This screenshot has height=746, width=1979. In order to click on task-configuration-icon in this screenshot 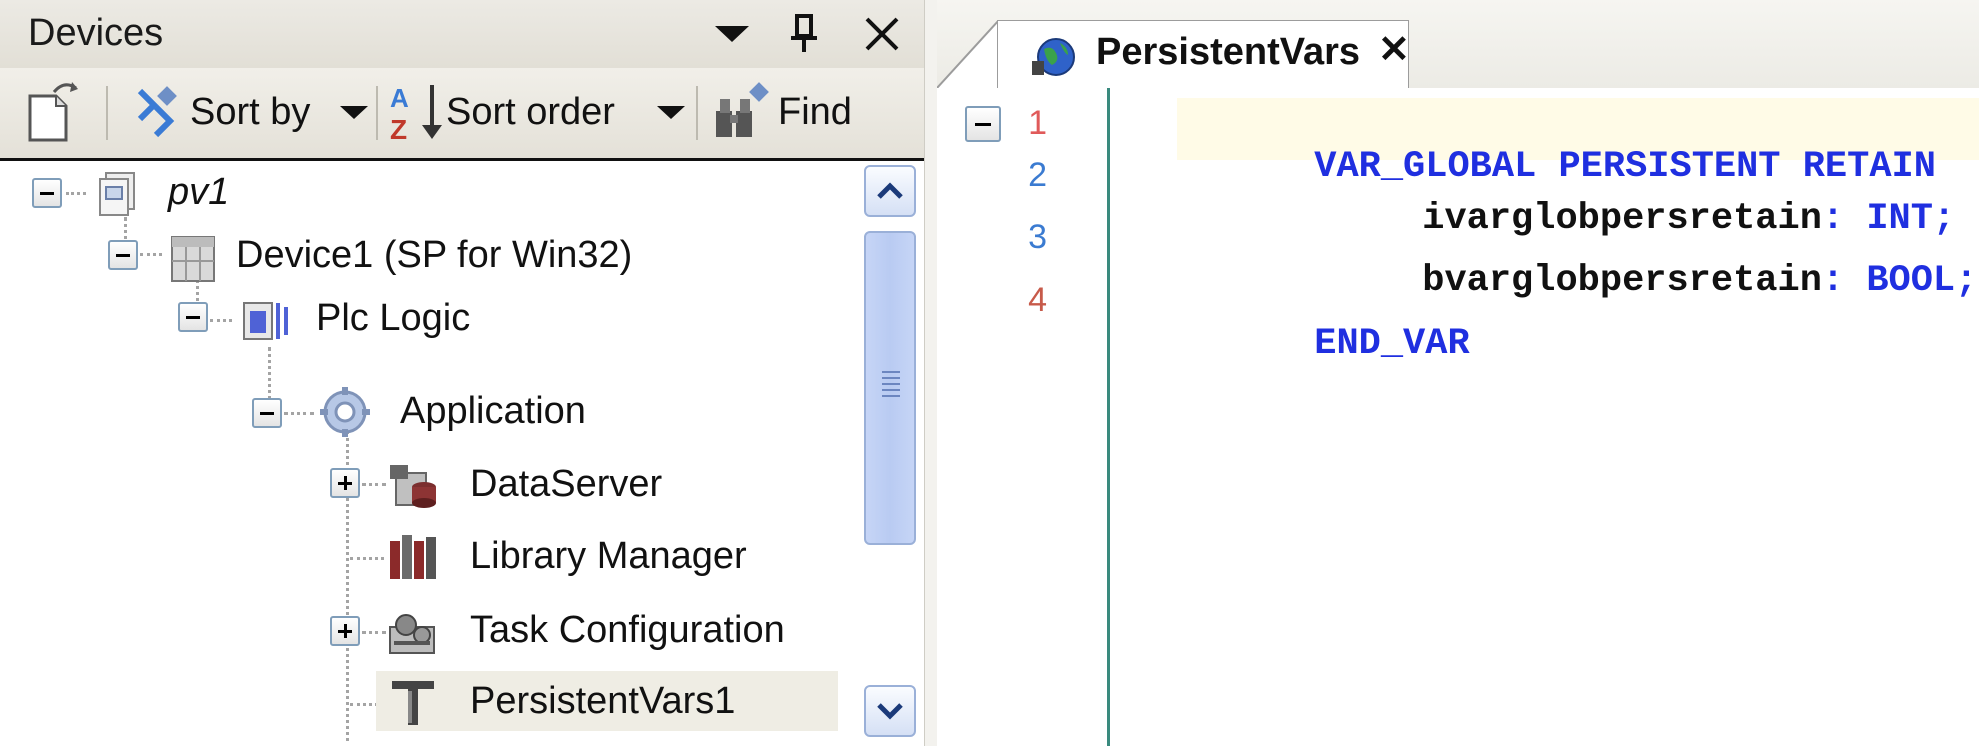, I will do `click(412, 634)`.